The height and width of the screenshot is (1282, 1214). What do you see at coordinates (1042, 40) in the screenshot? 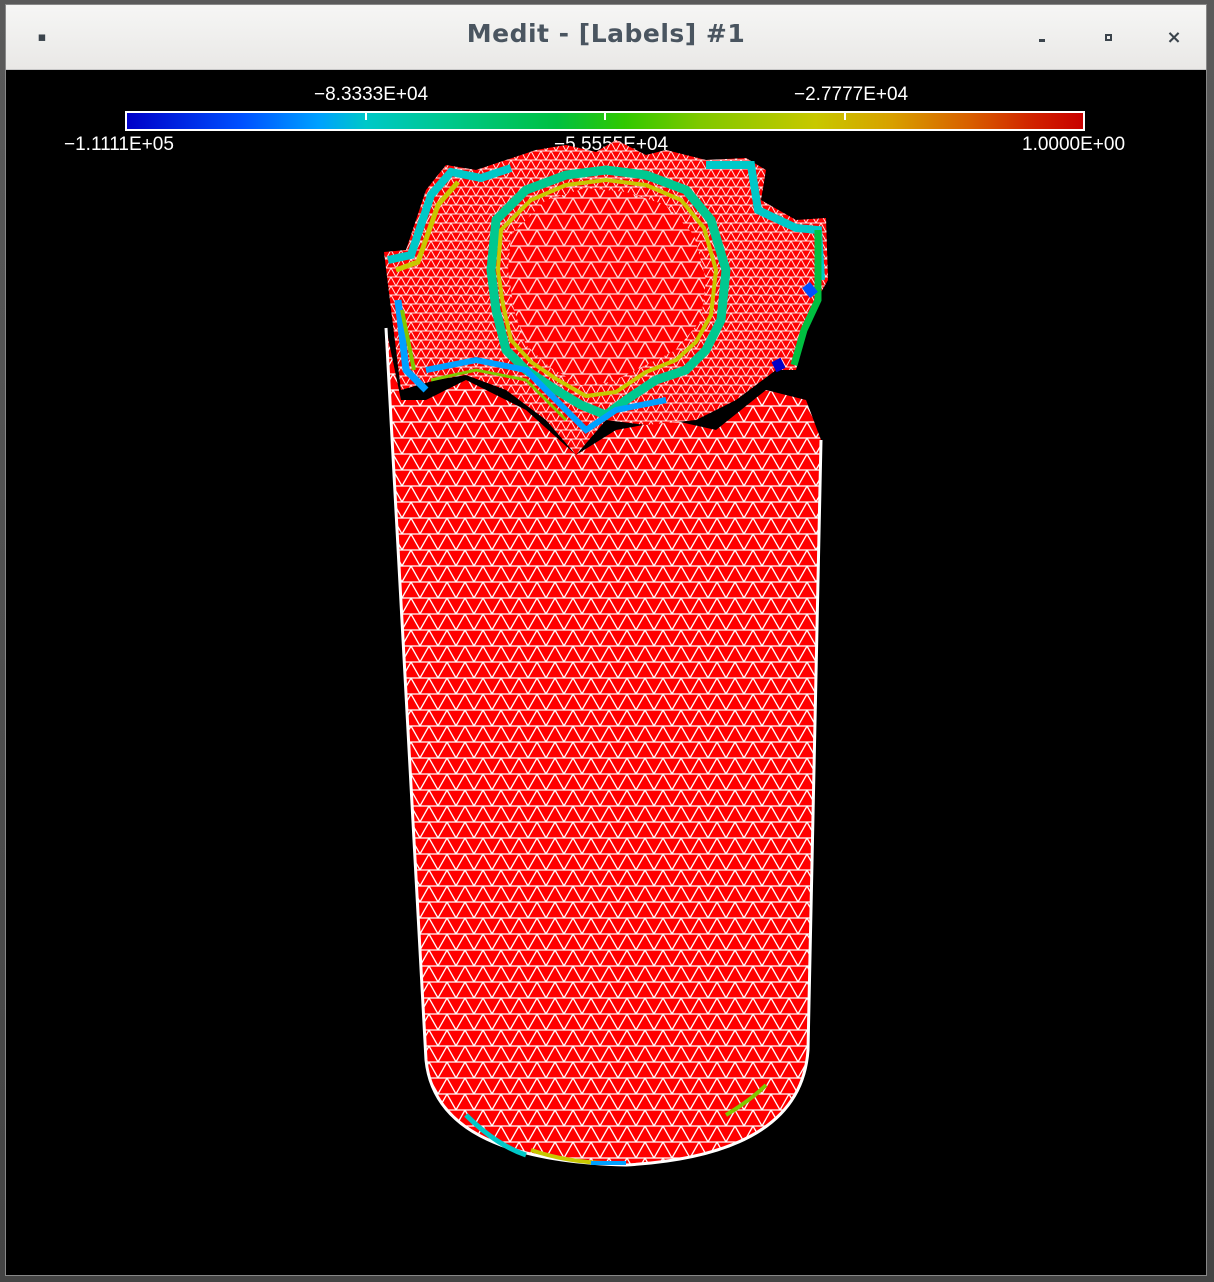
I see `minimize-icon` at bounding box center [1042, 40].